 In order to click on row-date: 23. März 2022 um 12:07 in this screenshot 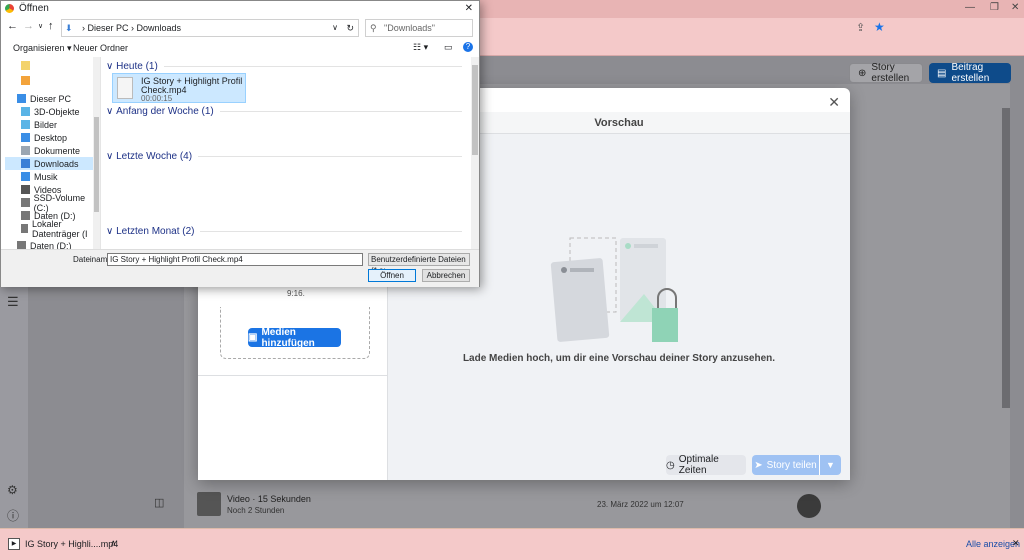, I will do `click(640, 504)`.